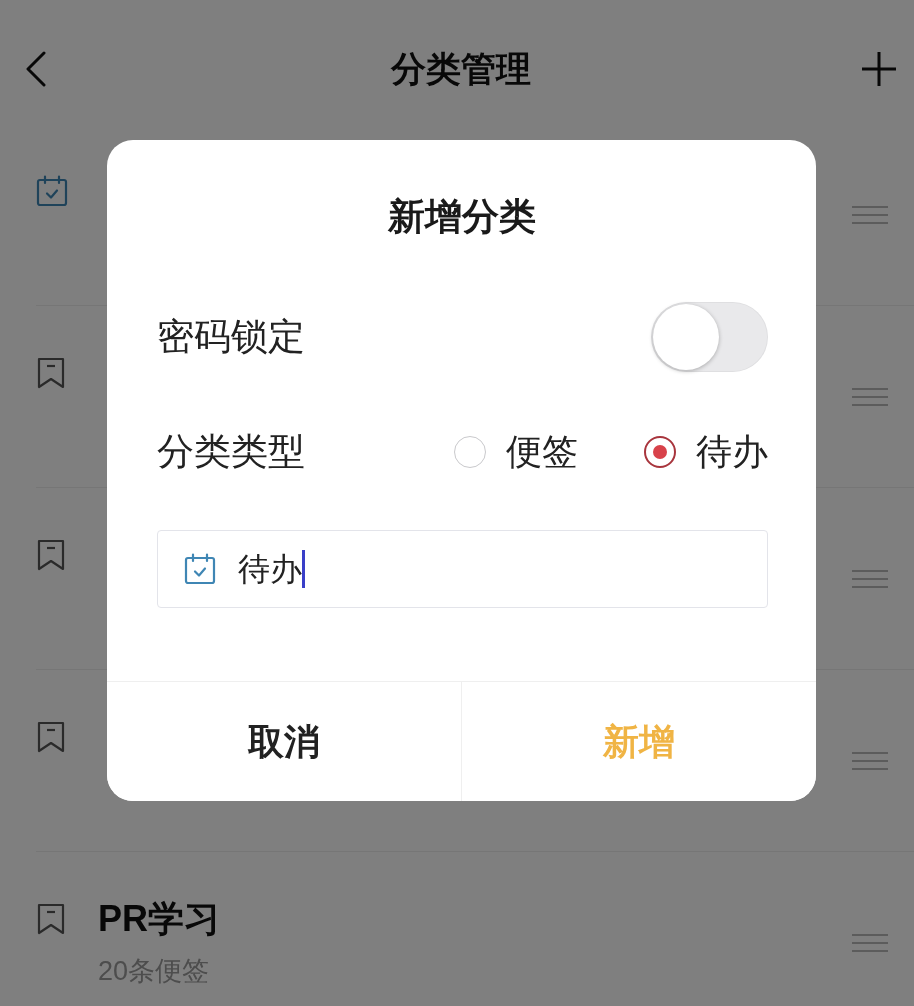 The width and height of the screenshot is (914, 1006). I want to click on radio-button, so click(660, 452).